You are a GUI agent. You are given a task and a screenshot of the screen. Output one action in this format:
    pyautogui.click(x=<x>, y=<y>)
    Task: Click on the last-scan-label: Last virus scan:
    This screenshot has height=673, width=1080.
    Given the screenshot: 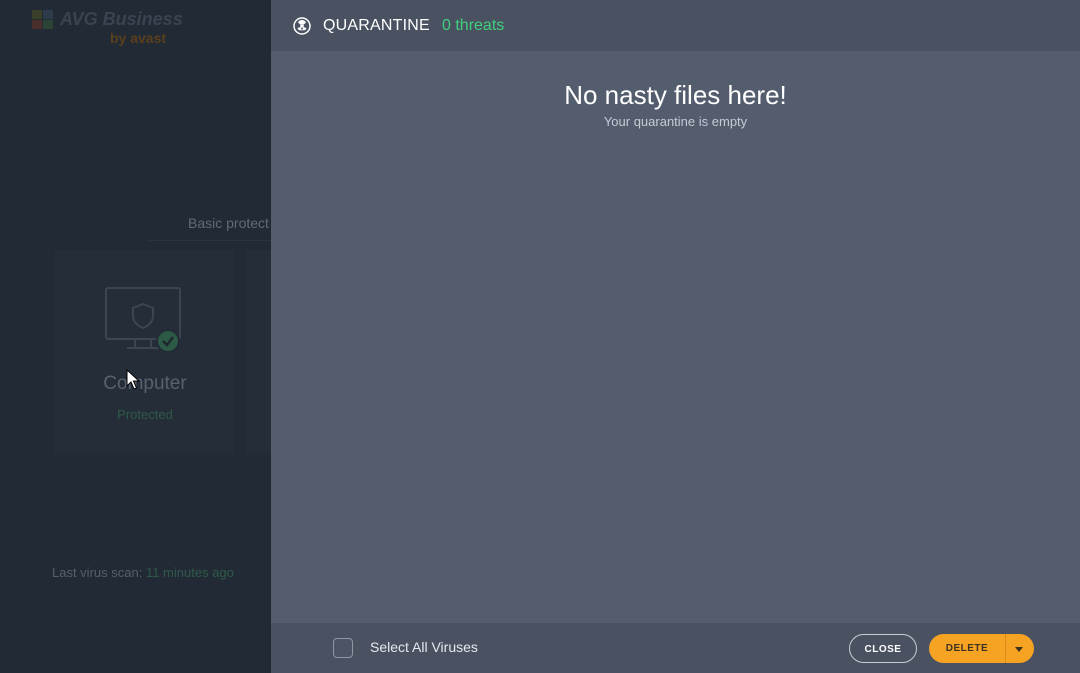 What is the action you would take?
    pyautogui.click(x=97, y=572)
    